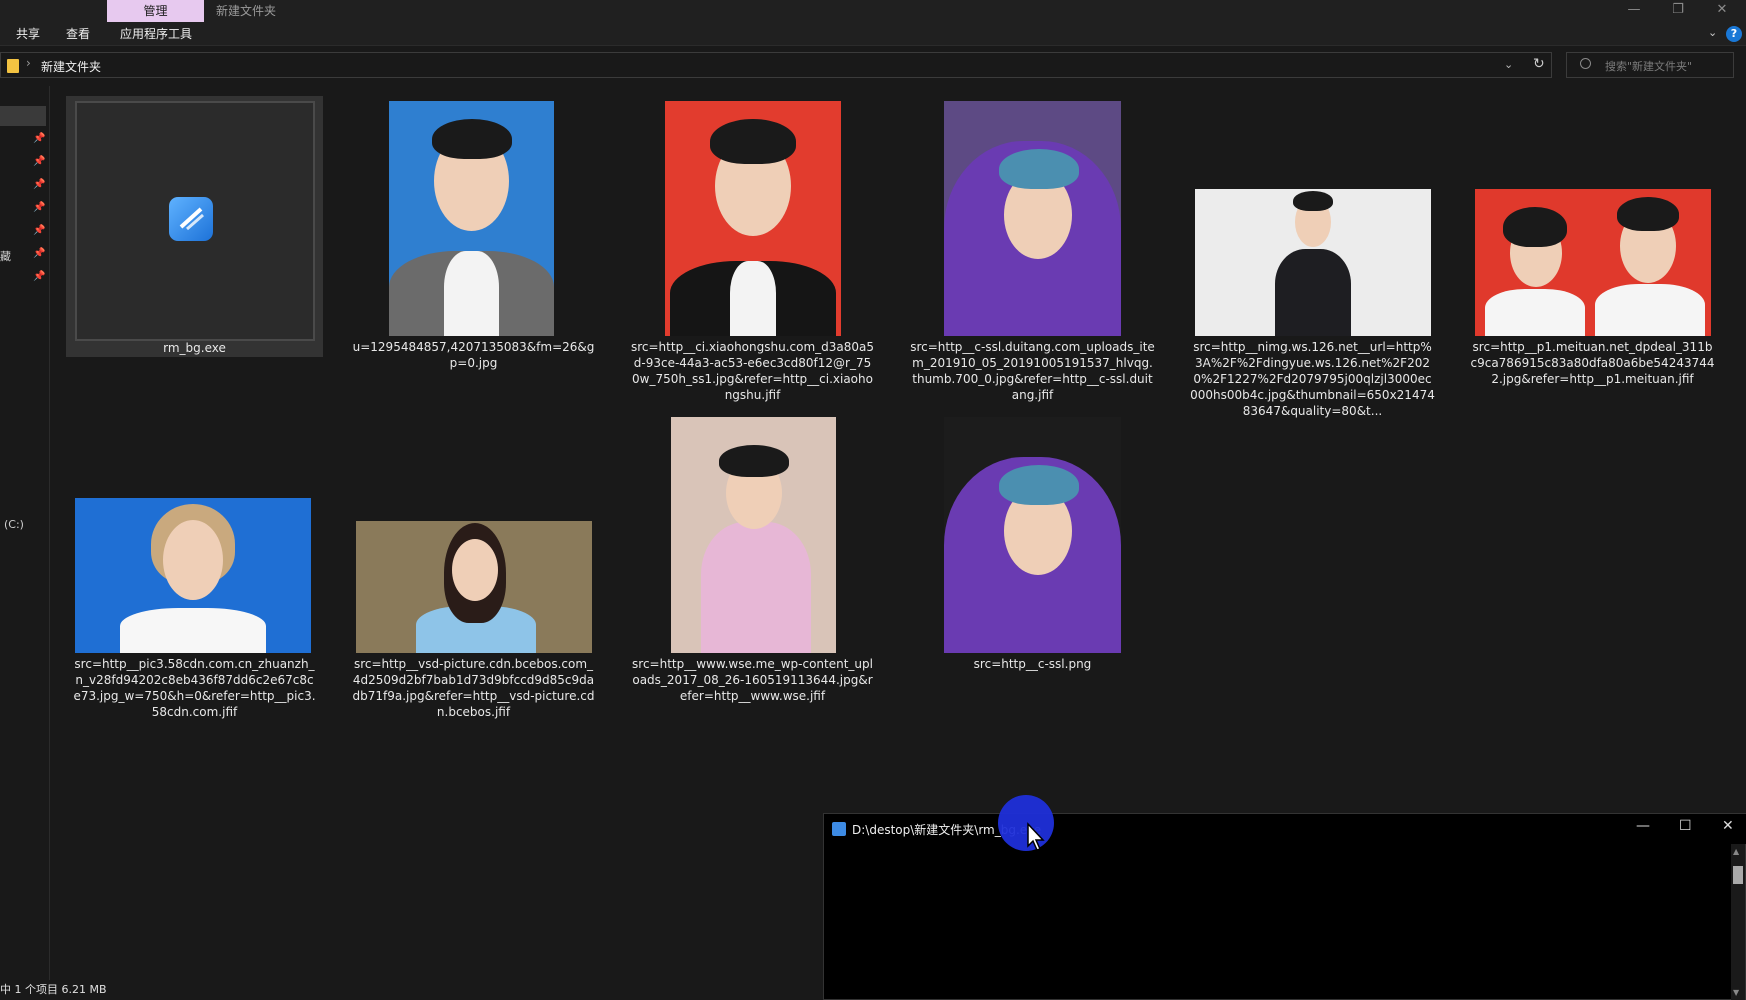 This screenshot has width=1746, height=1000. I want to click on file-item: src=http__c-ssl.png, so click(1032, 542).